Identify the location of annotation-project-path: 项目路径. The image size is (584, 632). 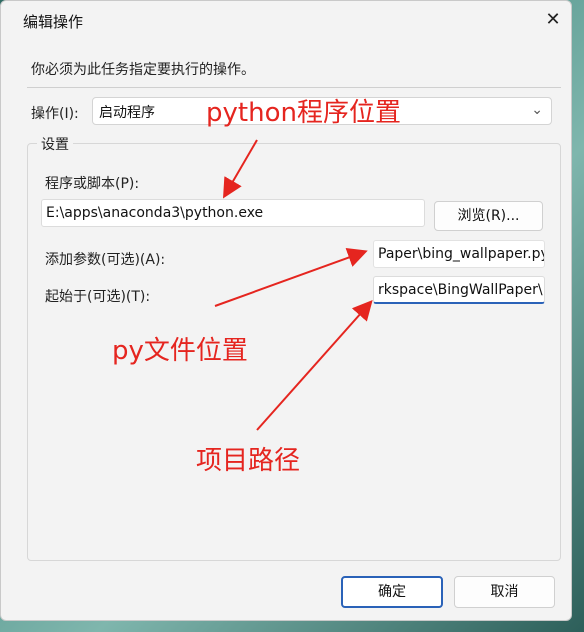
(248, 461).